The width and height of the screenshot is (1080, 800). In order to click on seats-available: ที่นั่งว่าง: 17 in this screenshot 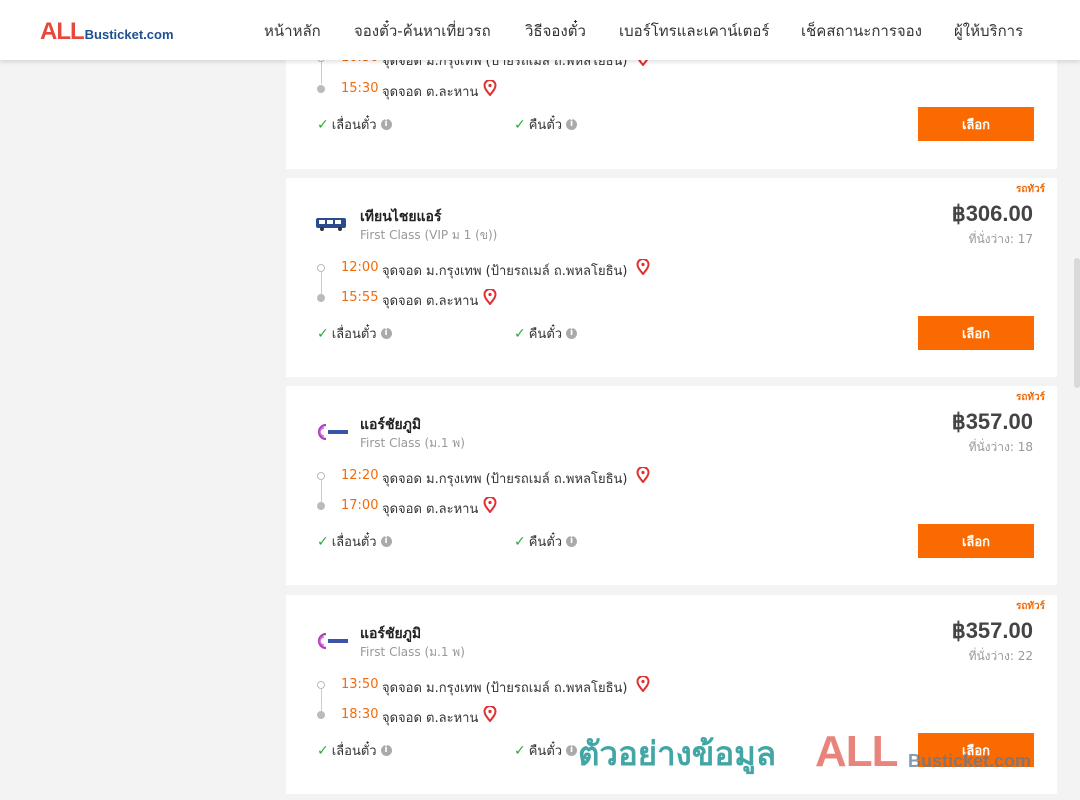, I will do `click(1000, 239)`.